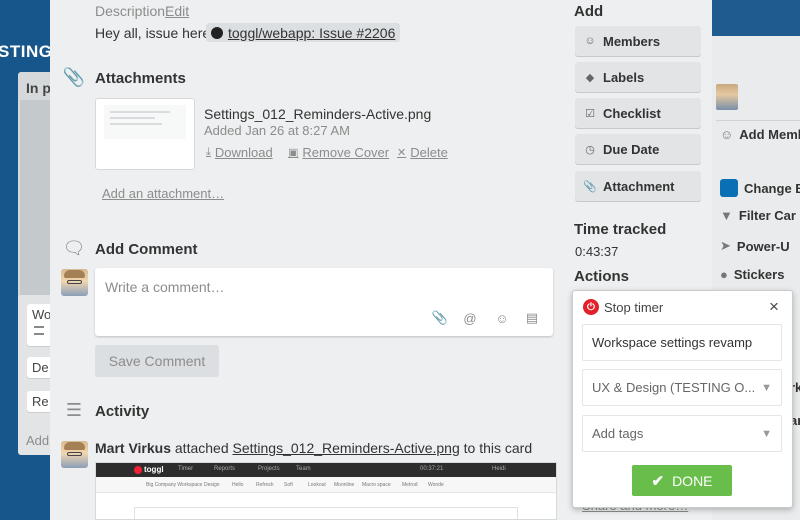  What do you see at coordinates (320, 287) in the screenshot?
I see `comment-input` at bounding box center [320, 287].